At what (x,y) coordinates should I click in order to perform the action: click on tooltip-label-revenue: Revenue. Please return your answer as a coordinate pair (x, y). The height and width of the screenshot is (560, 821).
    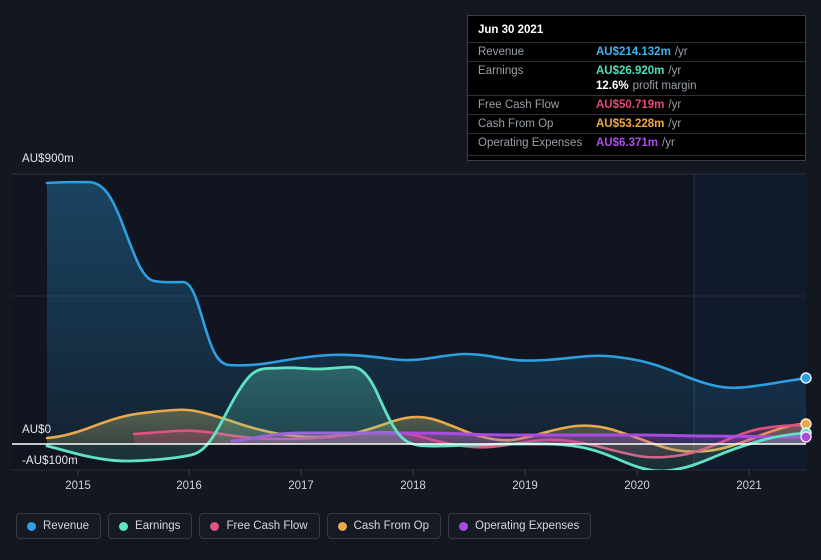
    Looking at the image, I should click on (501, 52).